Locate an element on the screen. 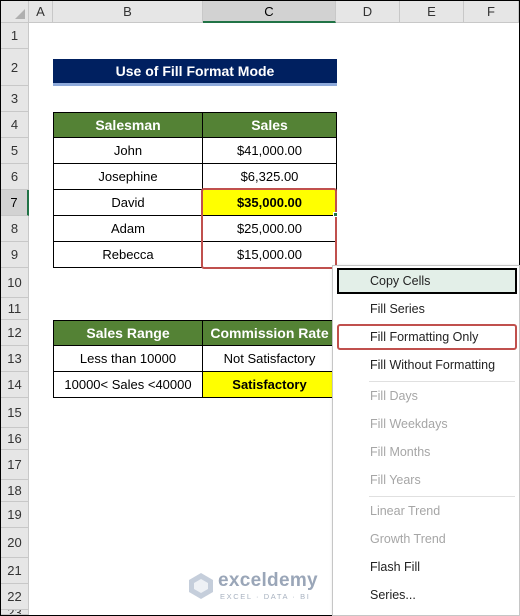 This screenshot has height=616, width=520. row-header-8: 8 is located at coordinates (15, 229).